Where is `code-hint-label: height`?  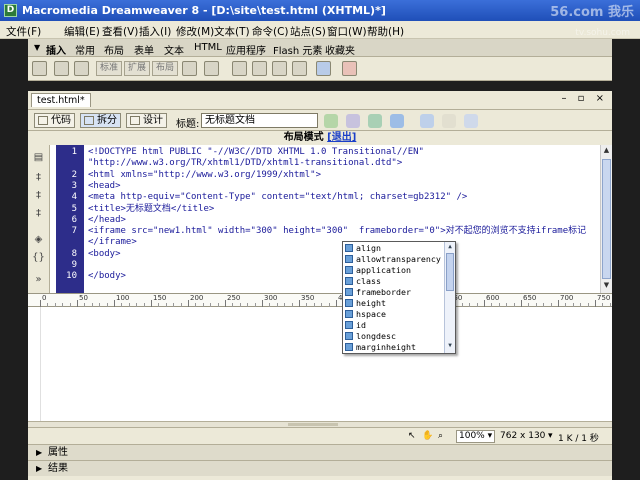
code-hint-label: height is located at coordinates (371, 303).